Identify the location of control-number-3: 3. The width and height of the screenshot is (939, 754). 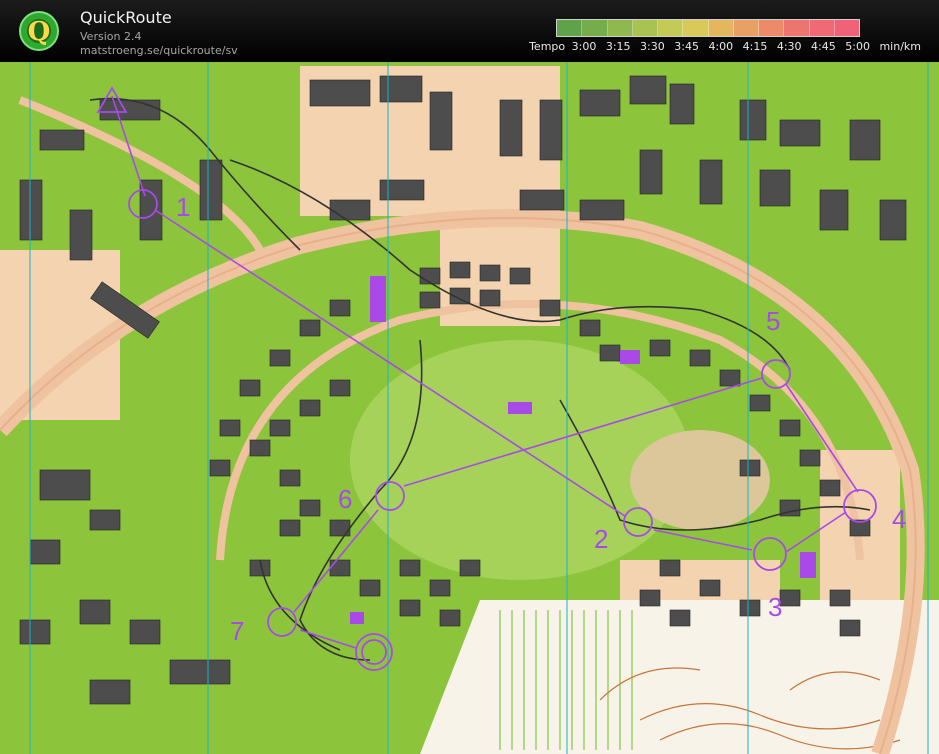
(775, 607).